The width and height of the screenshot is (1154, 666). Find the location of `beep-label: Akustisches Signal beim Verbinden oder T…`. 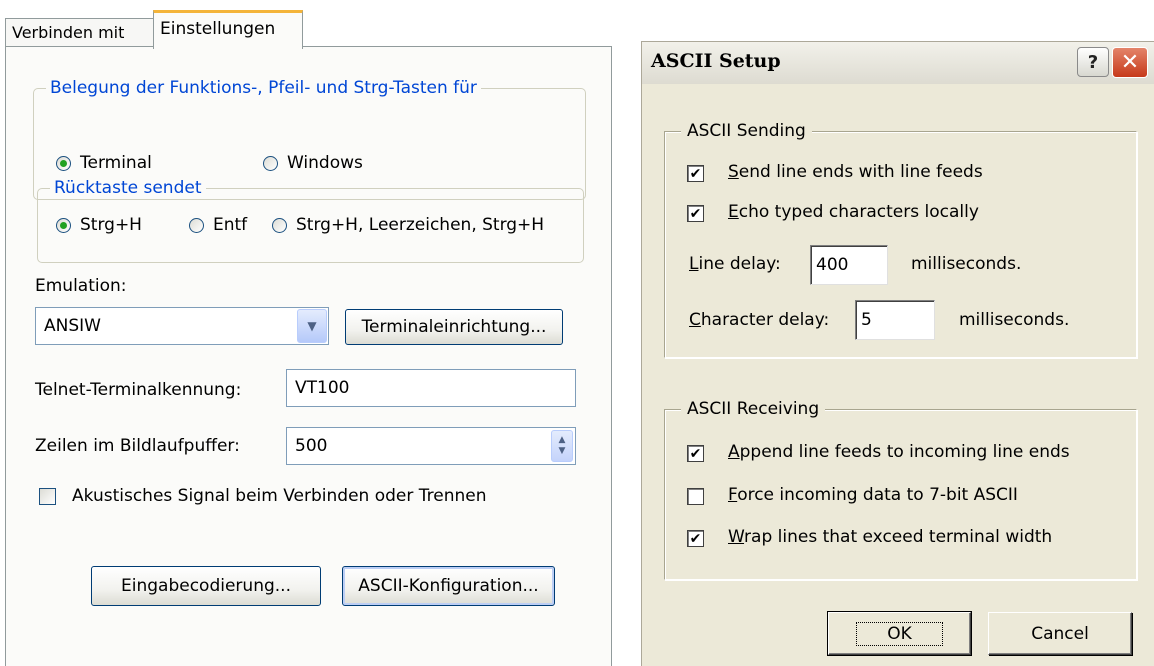

beep-label: Akustisches Signal beim Verbinden oder T… is located at coordinates (279, 496).